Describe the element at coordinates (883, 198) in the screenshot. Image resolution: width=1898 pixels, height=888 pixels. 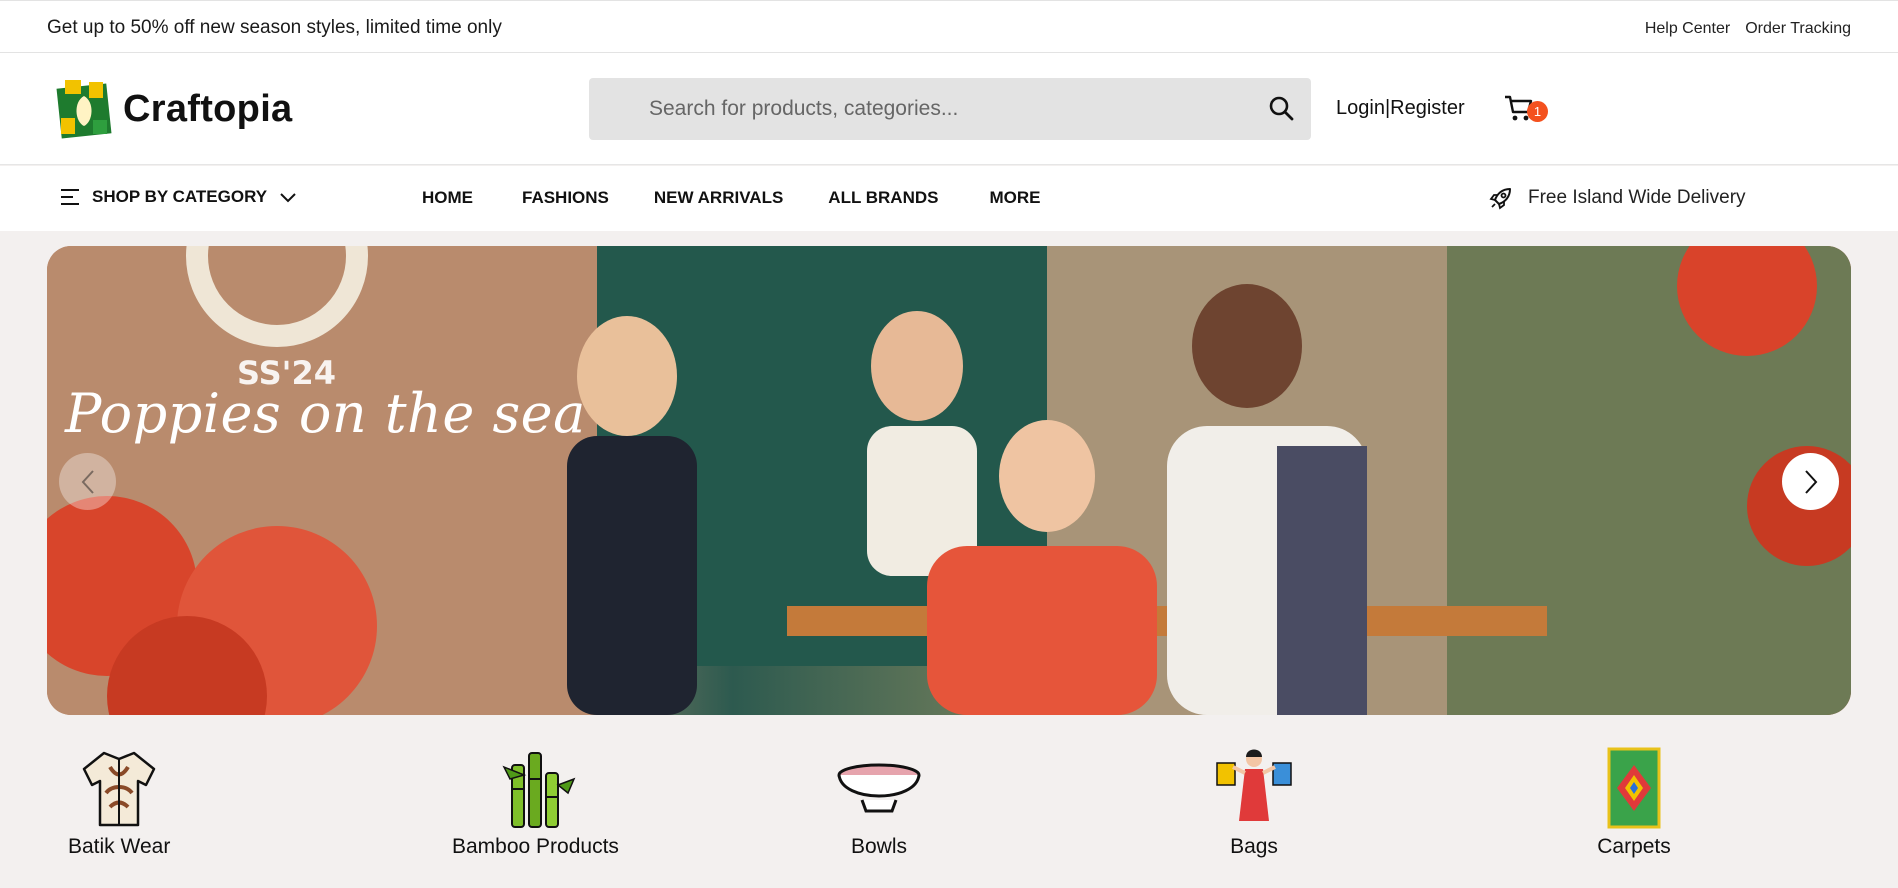
I see `nav-all-brands: ALL BRANDS` at that location.